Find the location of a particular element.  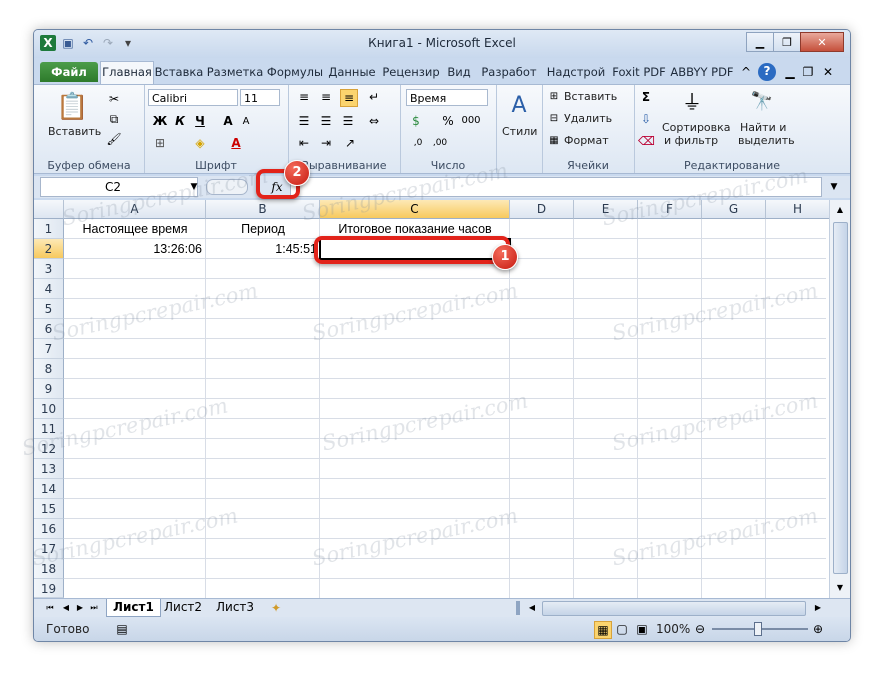

row-header: 3 is located at coordinates (49, 269).